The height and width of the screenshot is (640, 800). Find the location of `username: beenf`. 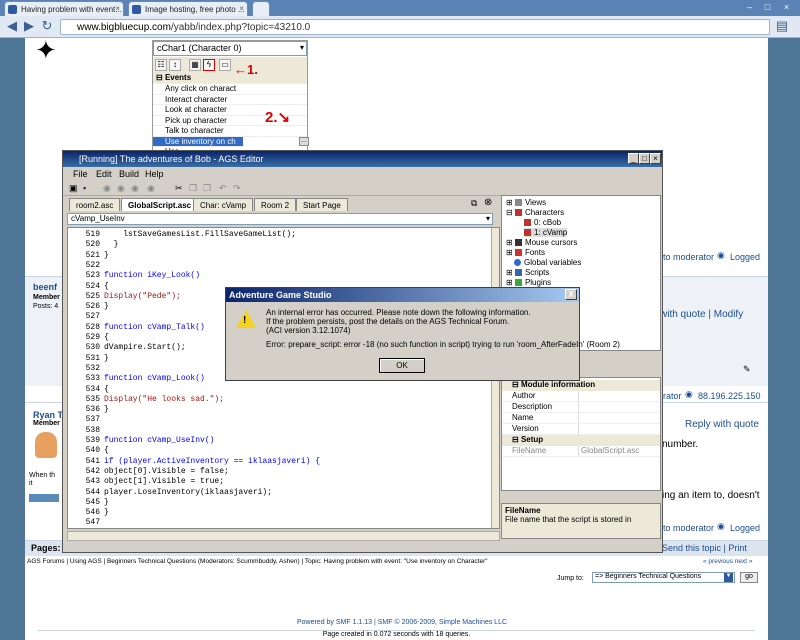

username: beenf is located at coordinates (45, 287).